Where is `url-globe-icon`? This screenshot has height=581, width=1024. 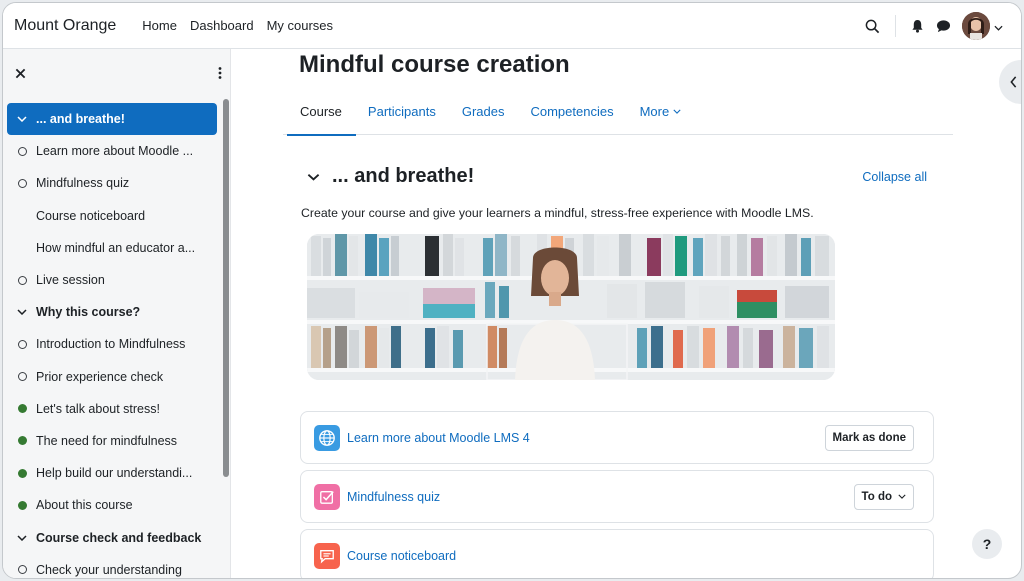
url-globe-icon is located at coordinates (327, 437).